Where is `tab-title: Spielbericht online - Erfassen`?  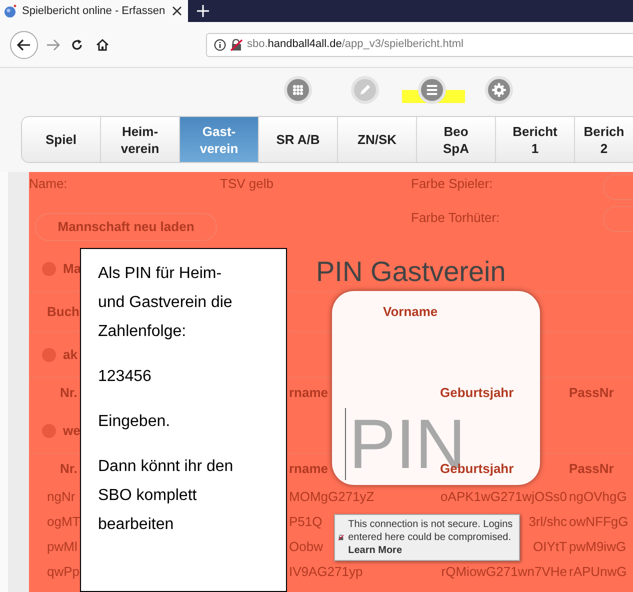 tab-title: Spielbericht online - Erfassen is located at coordinates (94, 11).